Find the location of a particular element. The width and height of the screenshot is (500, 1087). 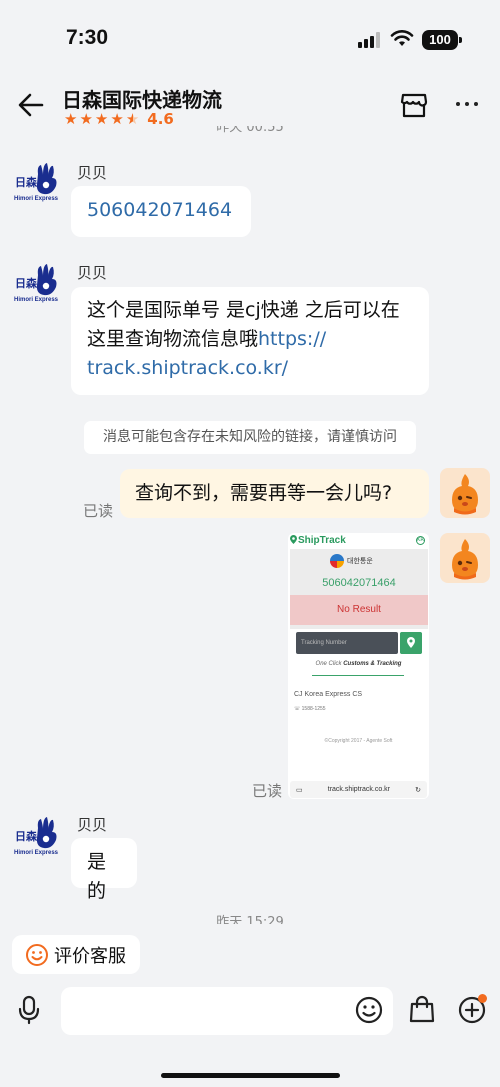

no-result-banner: No Result is located at coordinates (359, 610).